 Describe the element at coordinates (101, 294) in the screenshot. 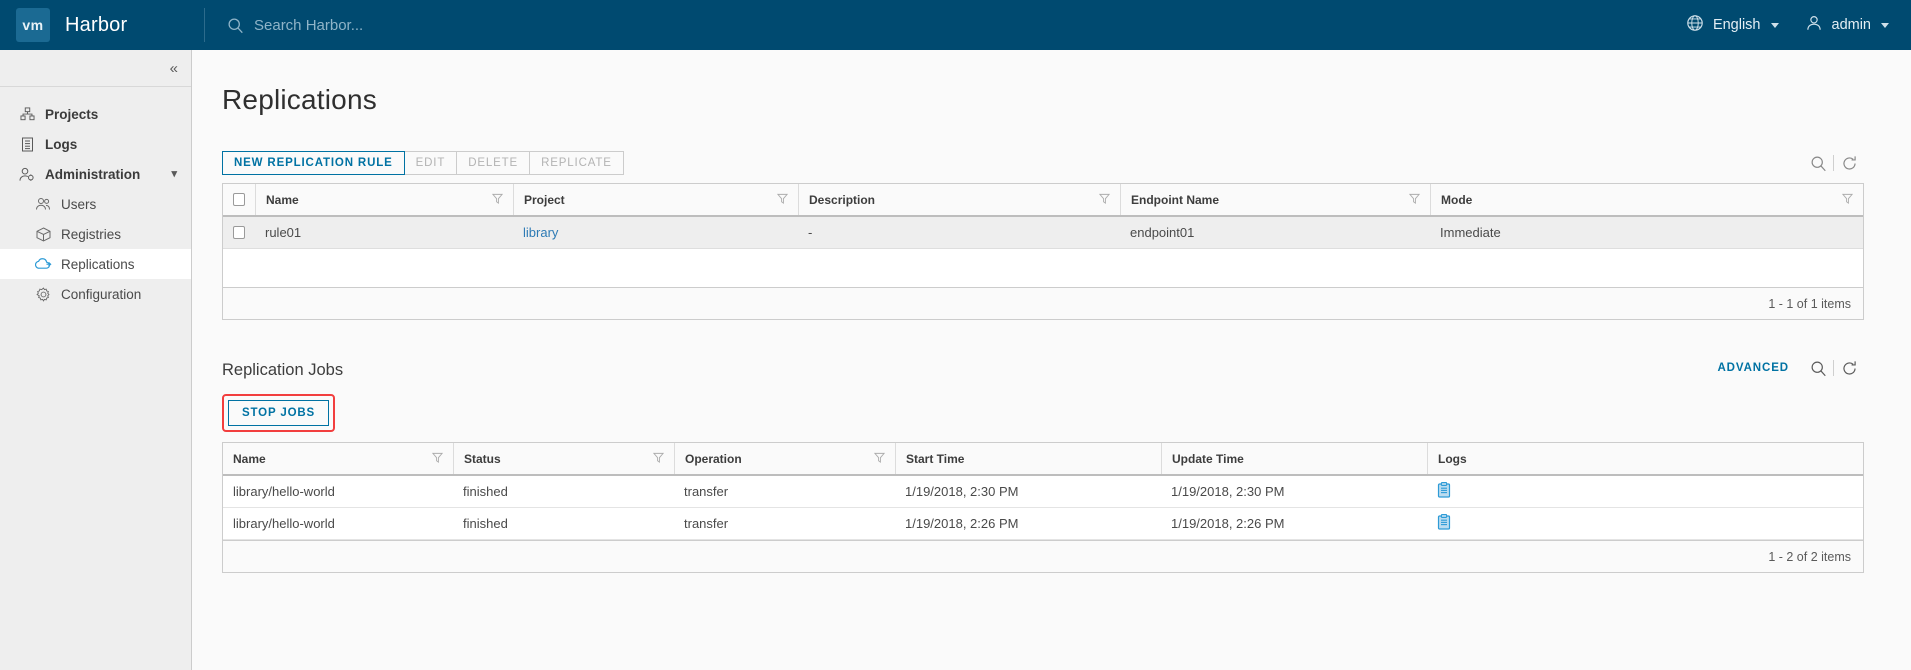

I see `sidebar-item-label: Configuration` at that location.